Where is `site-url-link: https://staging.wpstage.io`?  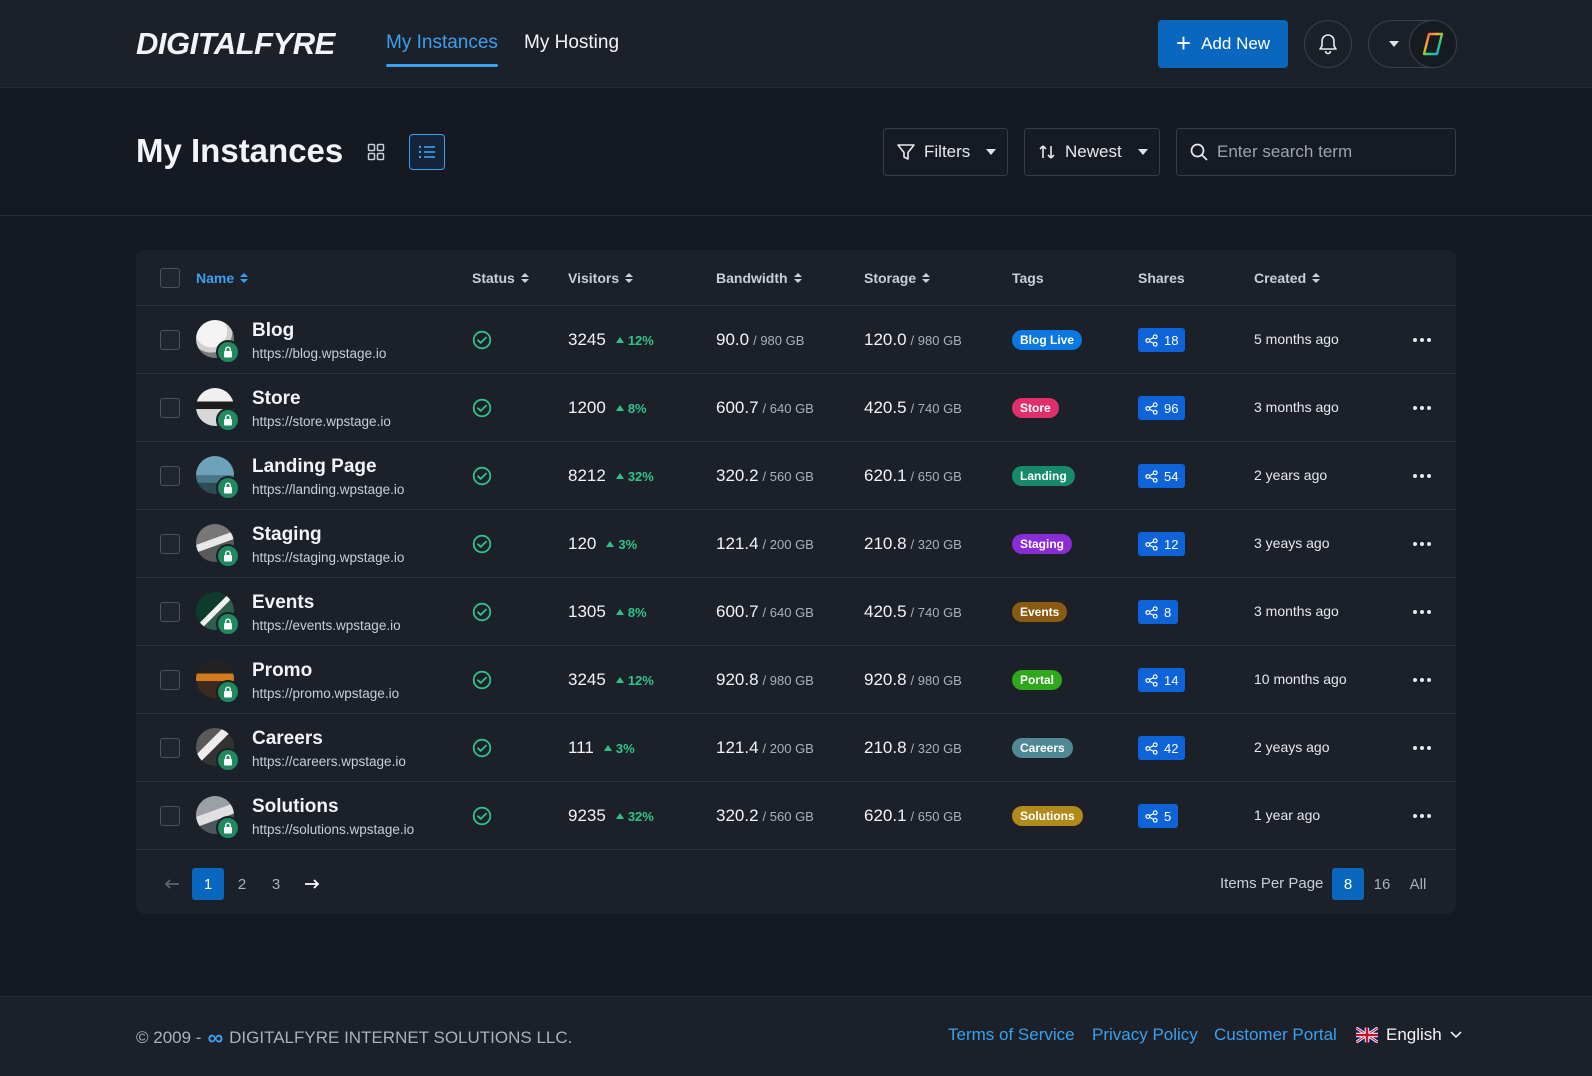 site-url-link: https://staging.wpstage.io is located at coordinates (328, 557).